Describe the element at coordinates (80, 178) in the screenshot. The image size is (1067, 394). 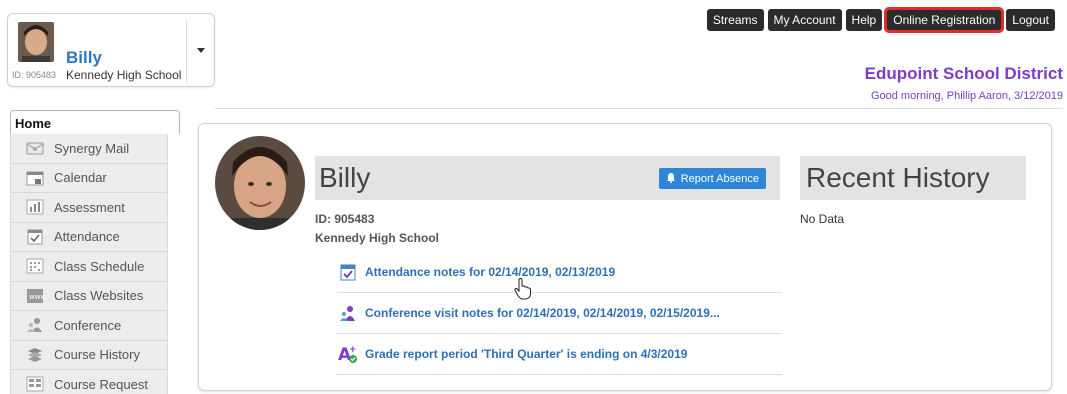
I see `sidebar-item-label: Calendar` at that location.